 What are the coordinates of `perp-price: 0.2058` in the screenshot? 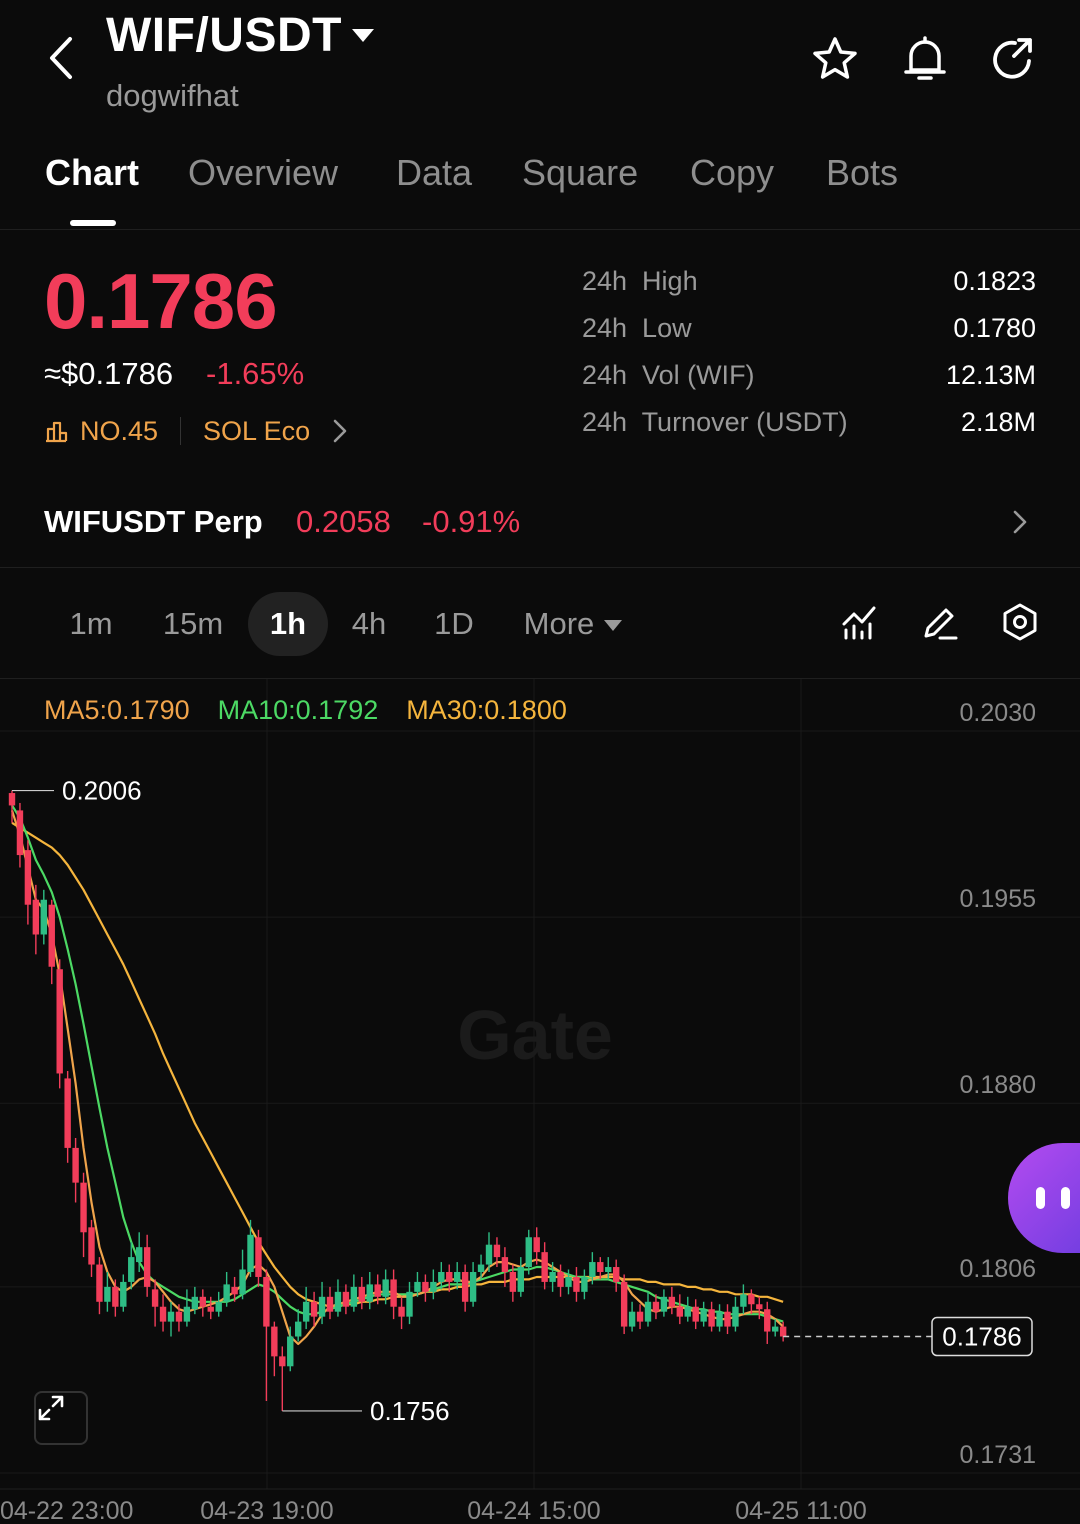 It's located at (343, 521).